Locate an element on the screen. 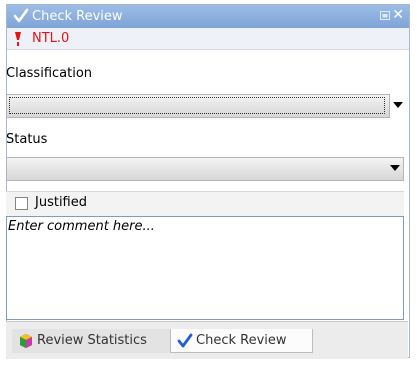 The image size is (417, 365). tab-check-review: Check Review is located at coordinates (241, 341).